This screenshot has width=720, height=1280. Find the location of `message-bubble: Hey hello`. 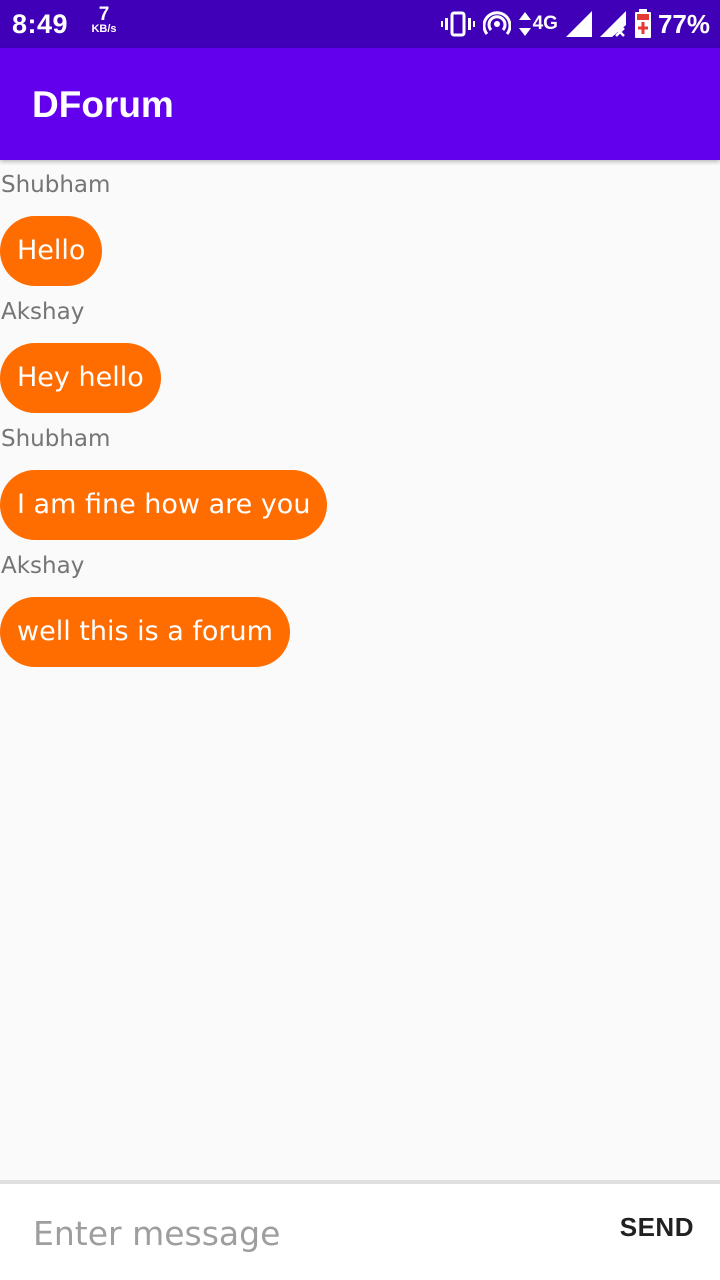

message-bubble: Hey hello is located at coordinates (80, 378).